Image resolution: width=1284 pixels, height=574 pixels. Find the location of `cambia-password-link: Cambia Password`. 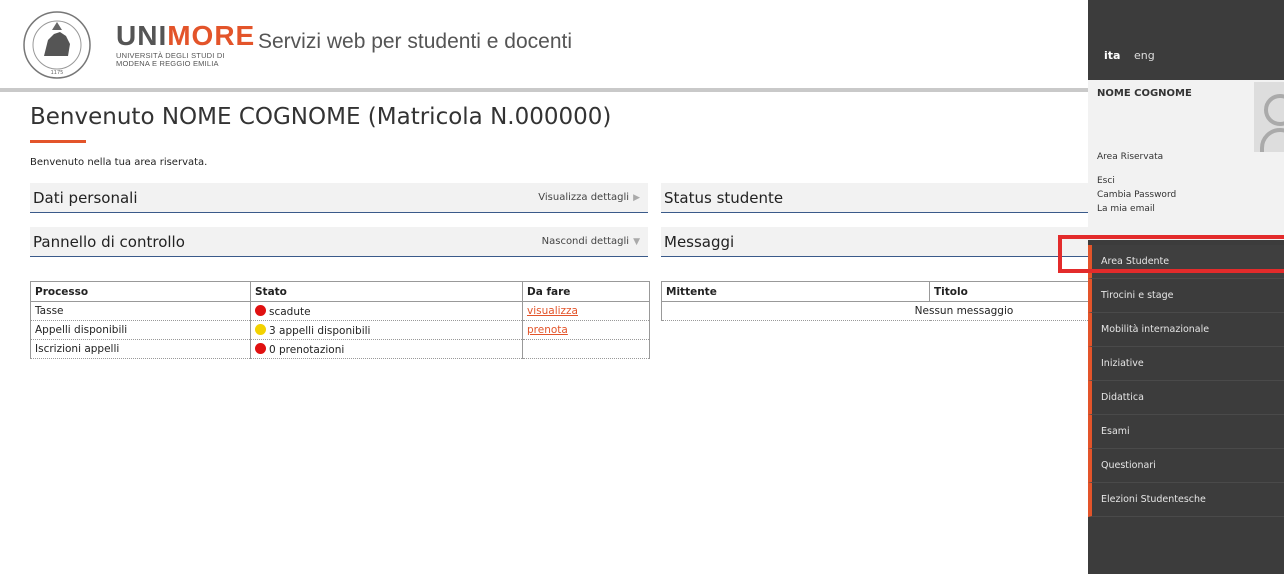

cambia-password-link: Cambia Password is located at coordinates (1136, 197).